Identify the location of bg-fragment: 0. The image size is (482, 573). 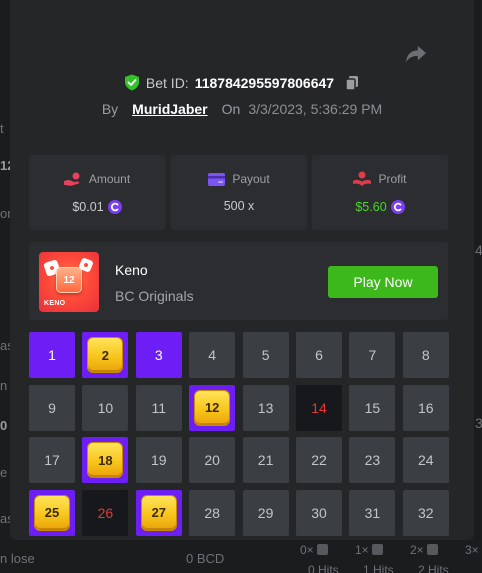
(4, 425).